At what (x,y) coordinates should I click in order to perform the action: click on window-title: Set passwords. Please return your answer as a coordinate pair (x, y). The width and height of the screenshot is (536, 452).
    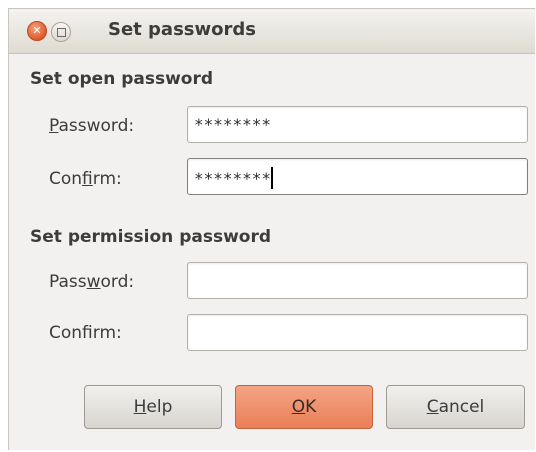
    Looking at the image, I should click on (182, 29).